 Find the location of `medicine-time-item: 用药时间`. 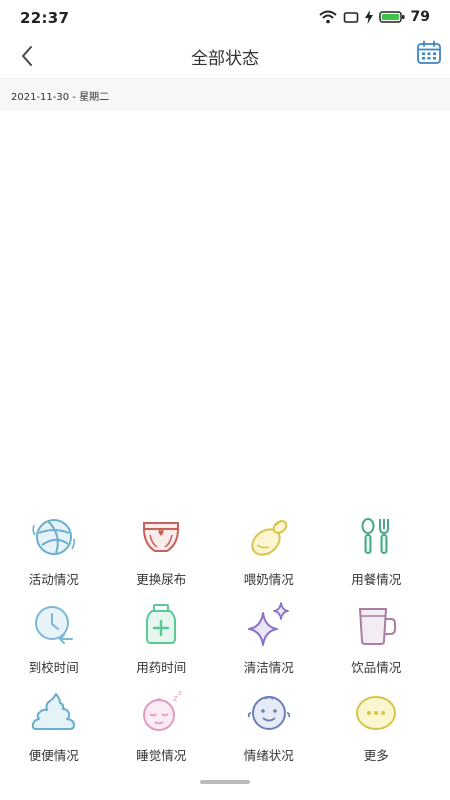

medicine-time-item: 用药时间 is located at coordinates (162, 637).